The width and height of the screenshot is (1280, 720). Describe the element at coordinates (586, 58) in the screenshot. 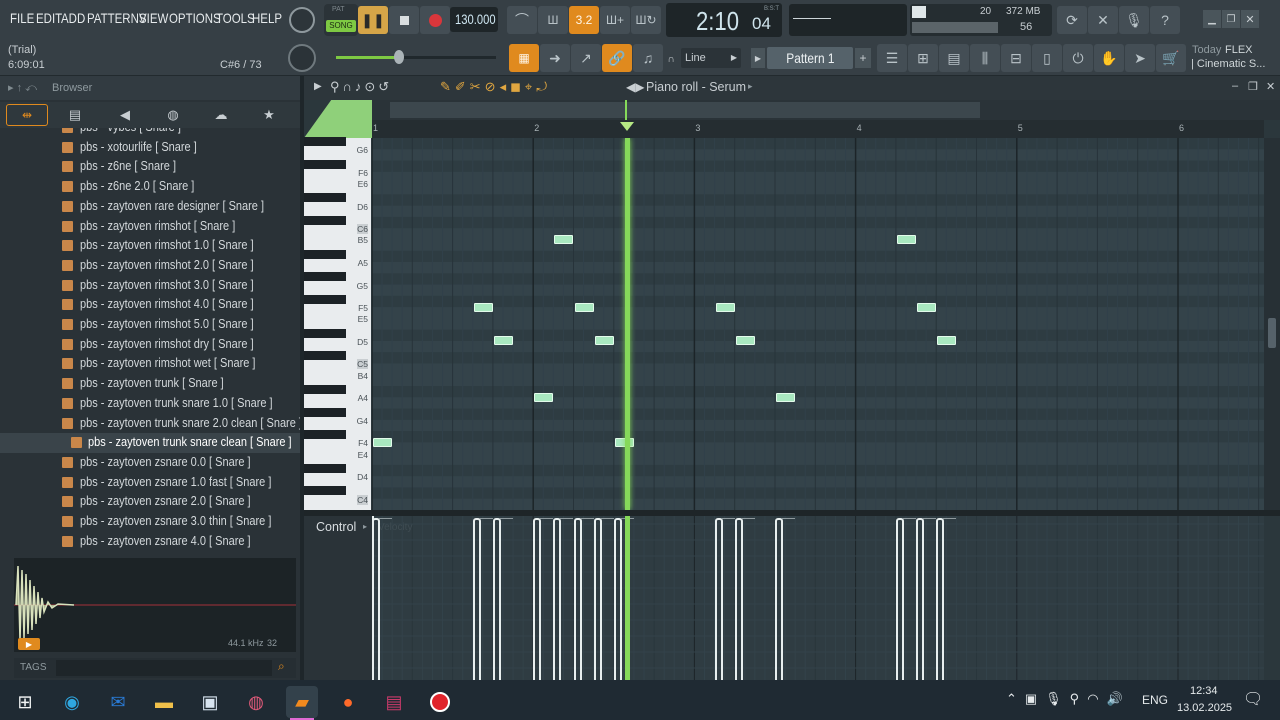

I see `slide-tool-button: ↗` at that location.